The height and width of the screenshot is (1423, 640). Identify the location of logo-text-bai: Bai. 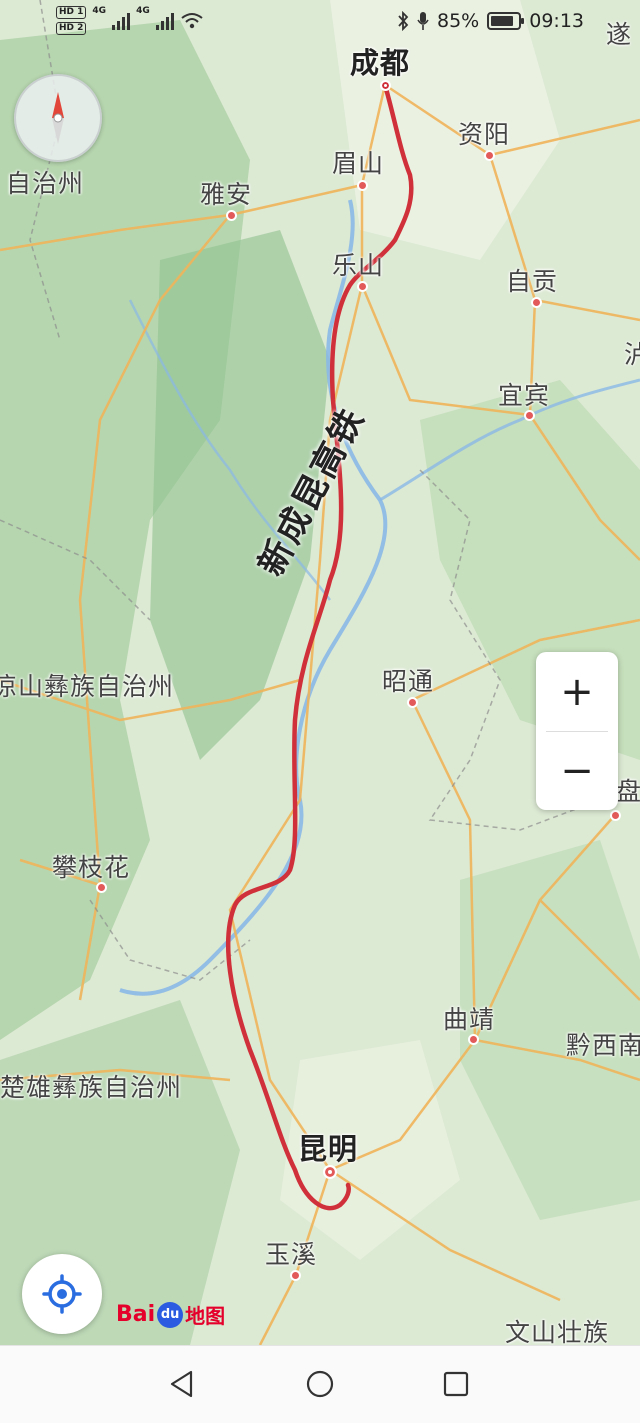
(136, 1314).